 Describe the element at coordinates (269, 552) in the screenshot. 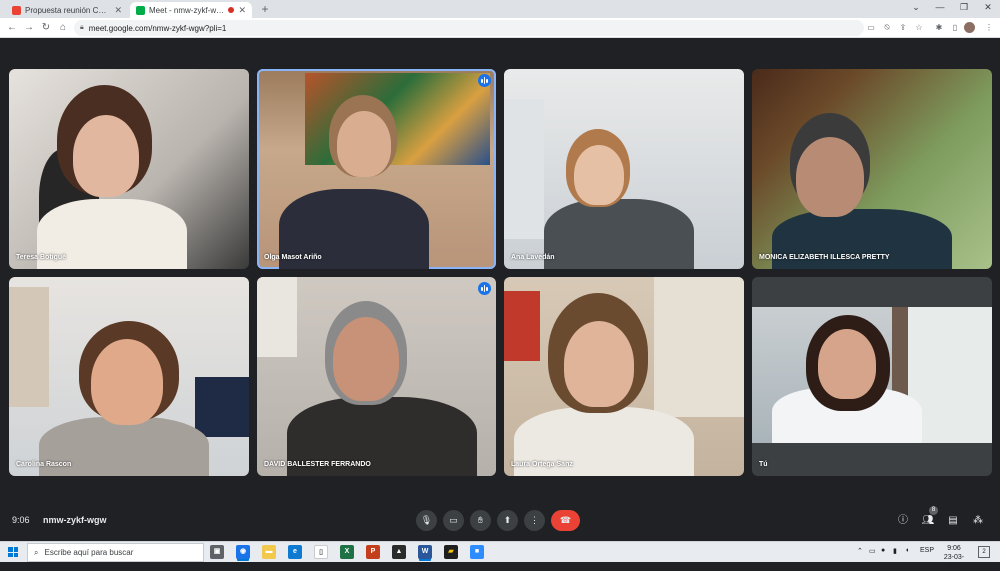

I see `file-explorer-icon: ▬` at that location.